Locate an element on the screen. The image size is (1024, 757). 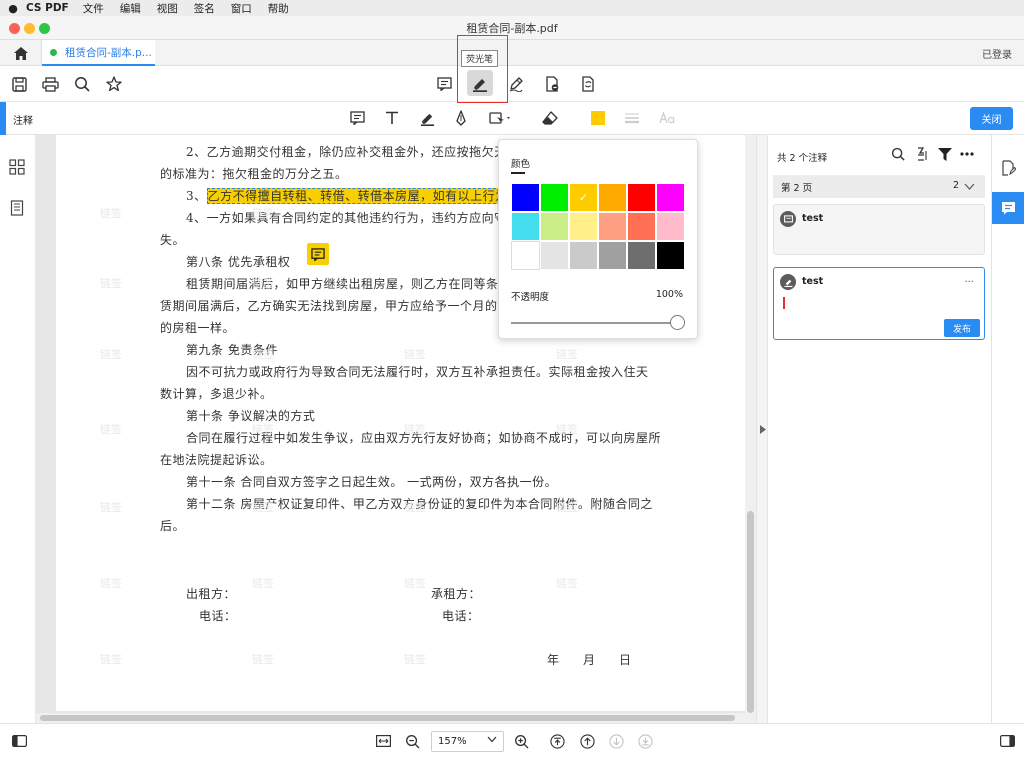
zoom-select: 157% is located at coordinates (467, 741).